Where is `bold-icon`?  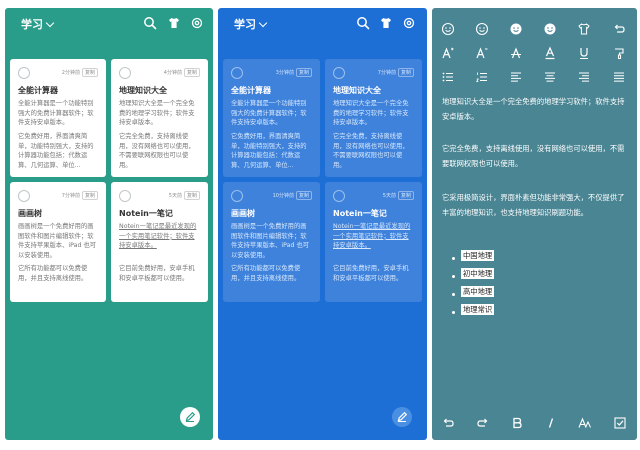
bold-icon is located at coordinates (517, 423).